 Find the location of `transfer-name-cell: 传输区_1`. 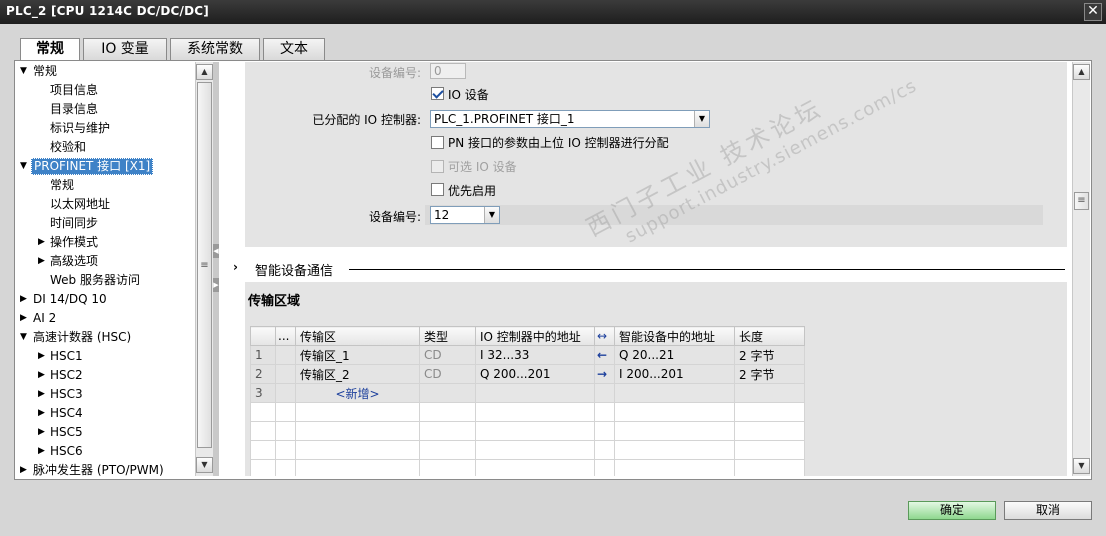

transfer-name-cell: 传输区_1 is located at coordinates (357, 355).